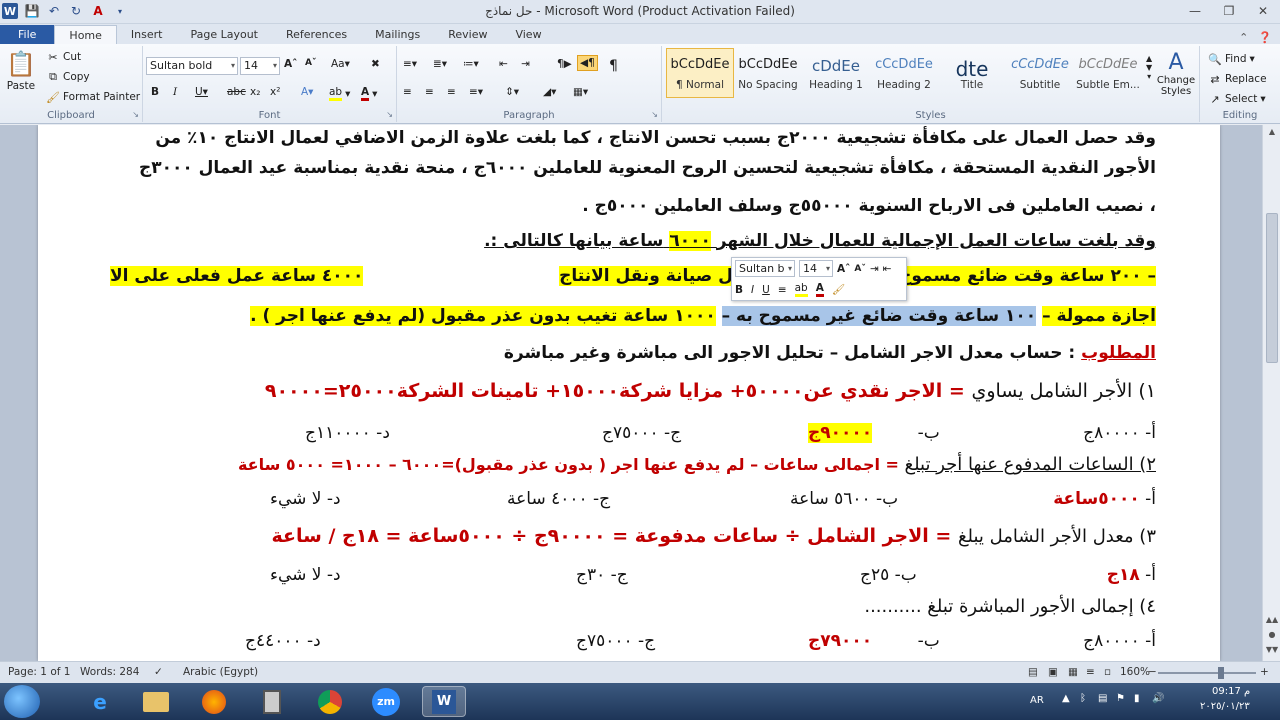  I want to click on mini-shrink-font-button: Aˇ, so click(859, 269).